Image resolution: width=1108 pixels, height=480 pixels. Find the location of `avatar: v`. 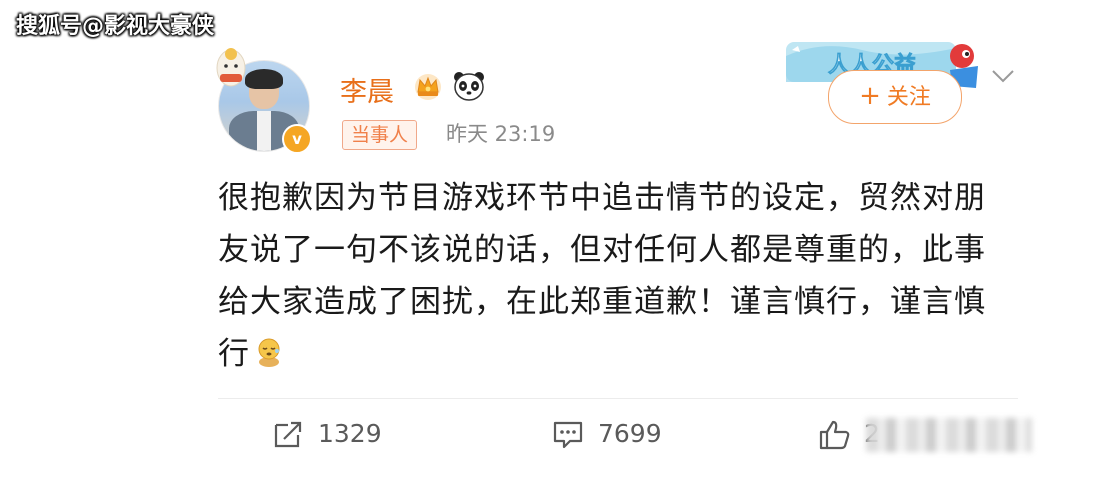

avatar: v is located at coordinates (264, 101).